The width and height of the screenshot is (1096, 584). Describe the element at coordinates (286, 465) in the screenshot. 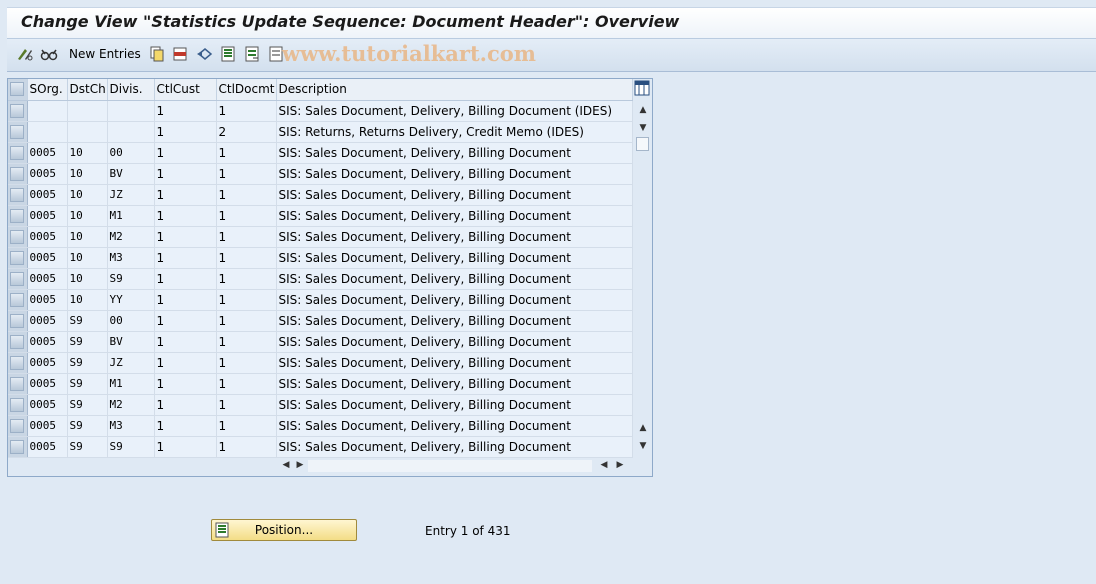

I see `scroll-left-icon: ◀` at that location.